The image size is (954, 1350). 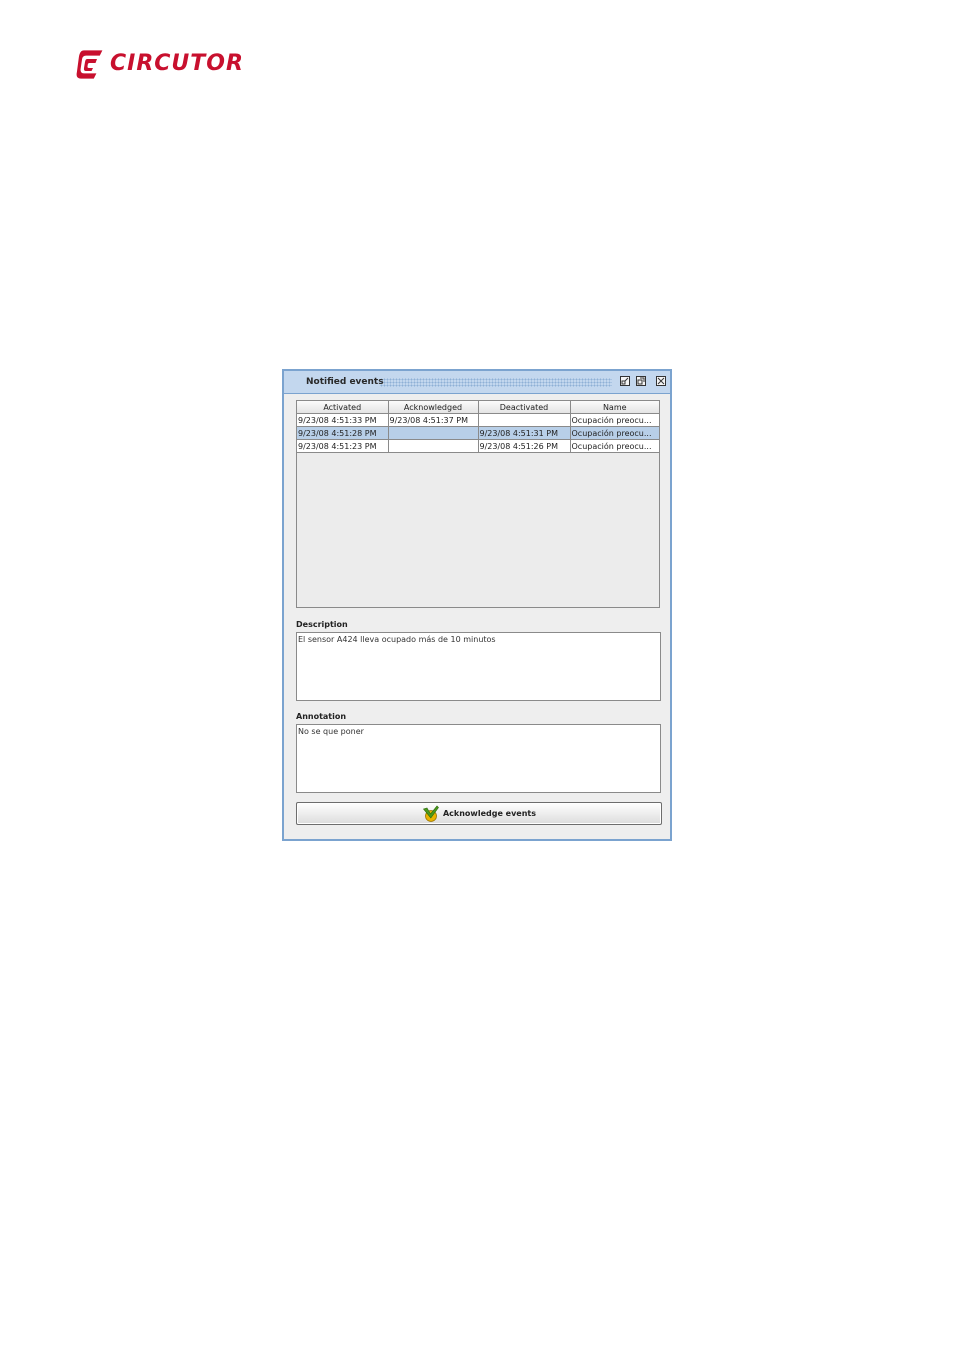 I want to click on annotation-label: Annotation, so click(x=321, y=716).